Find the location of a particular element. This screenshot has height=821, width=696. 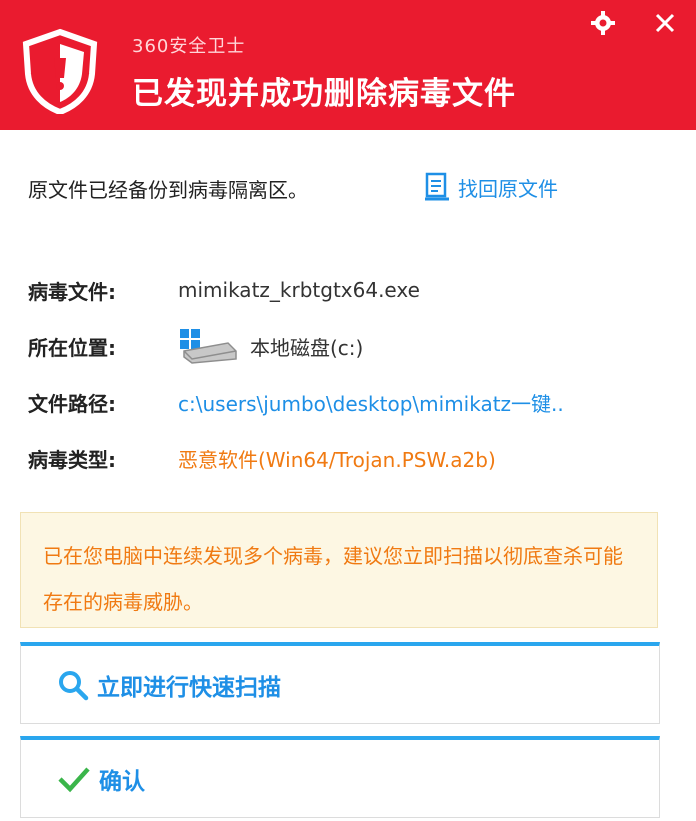

virus-file-value: mimikatz_krbtgtx64.exe is located at coordinates (299, 290).